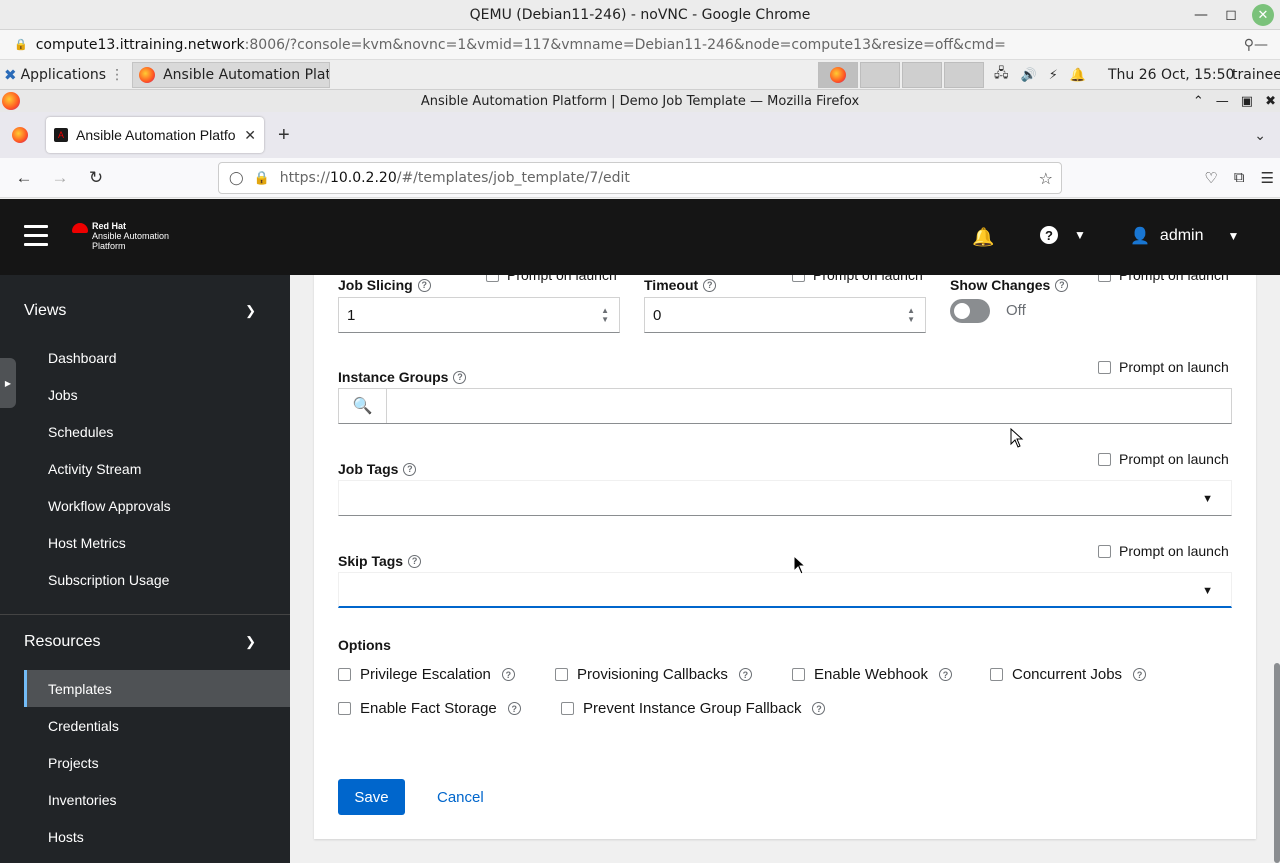 This screenshot has width=1280, height=863. What do you see at coordinates (145, 357) in the screenshot?
I see `sidebar-item-dashboard: Dashboard` at bounding box center [145, 357].